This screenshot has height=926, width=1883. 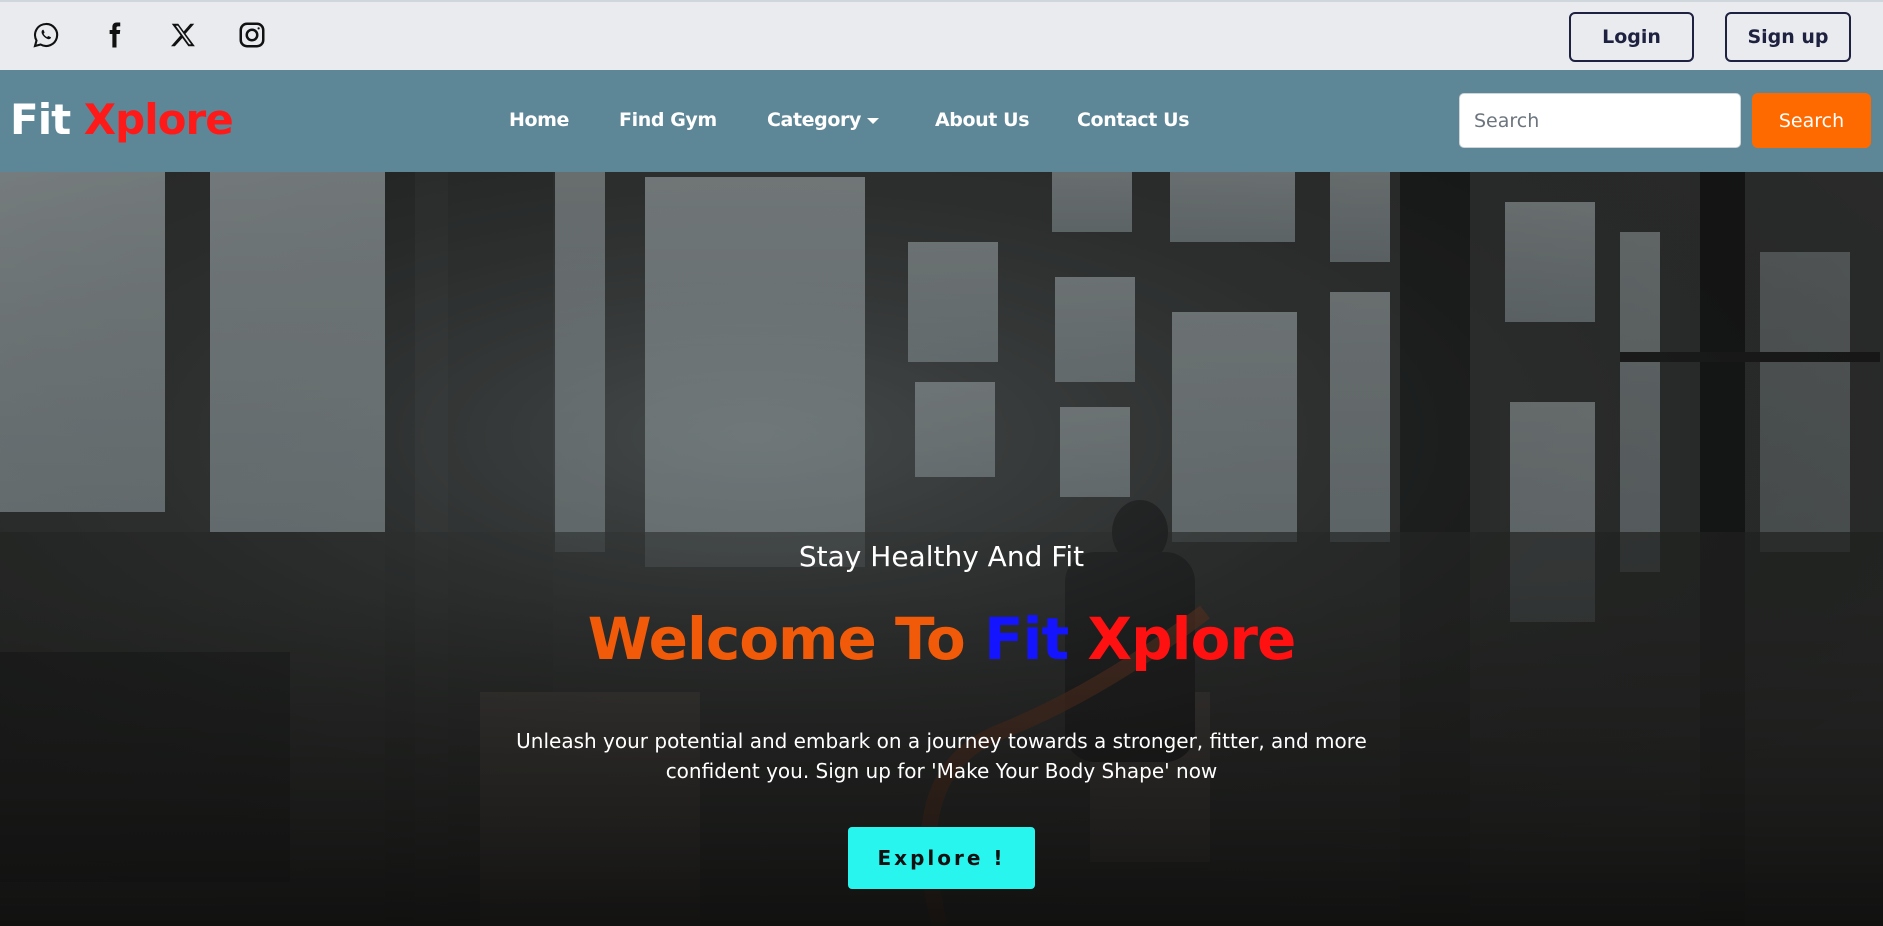 What do you see at coordinates (1133, 120) in the screenshot?
I see `nav-contact-us: Contact Us` at bounding box center [1133, 120].